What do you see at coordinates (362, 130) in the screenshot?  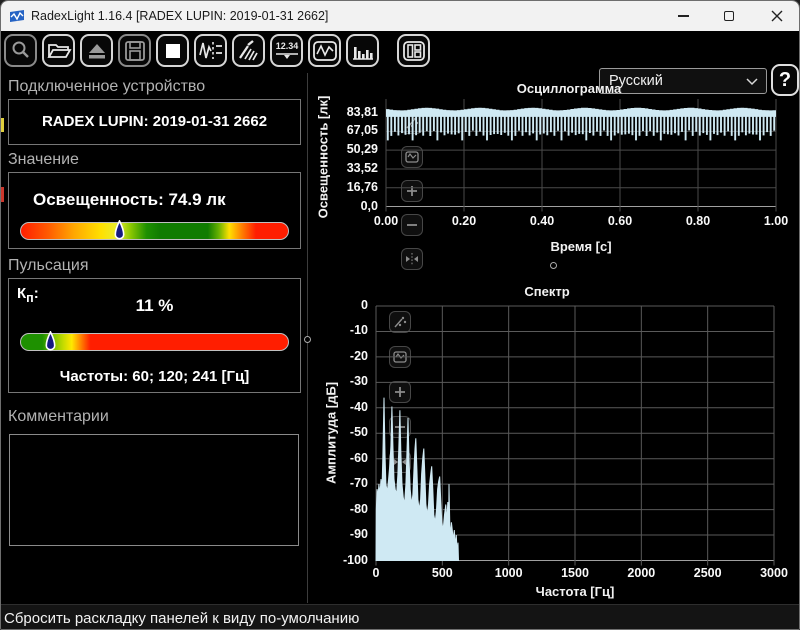 I see `tick-label: 67,05` at bounding box center [362, 130].